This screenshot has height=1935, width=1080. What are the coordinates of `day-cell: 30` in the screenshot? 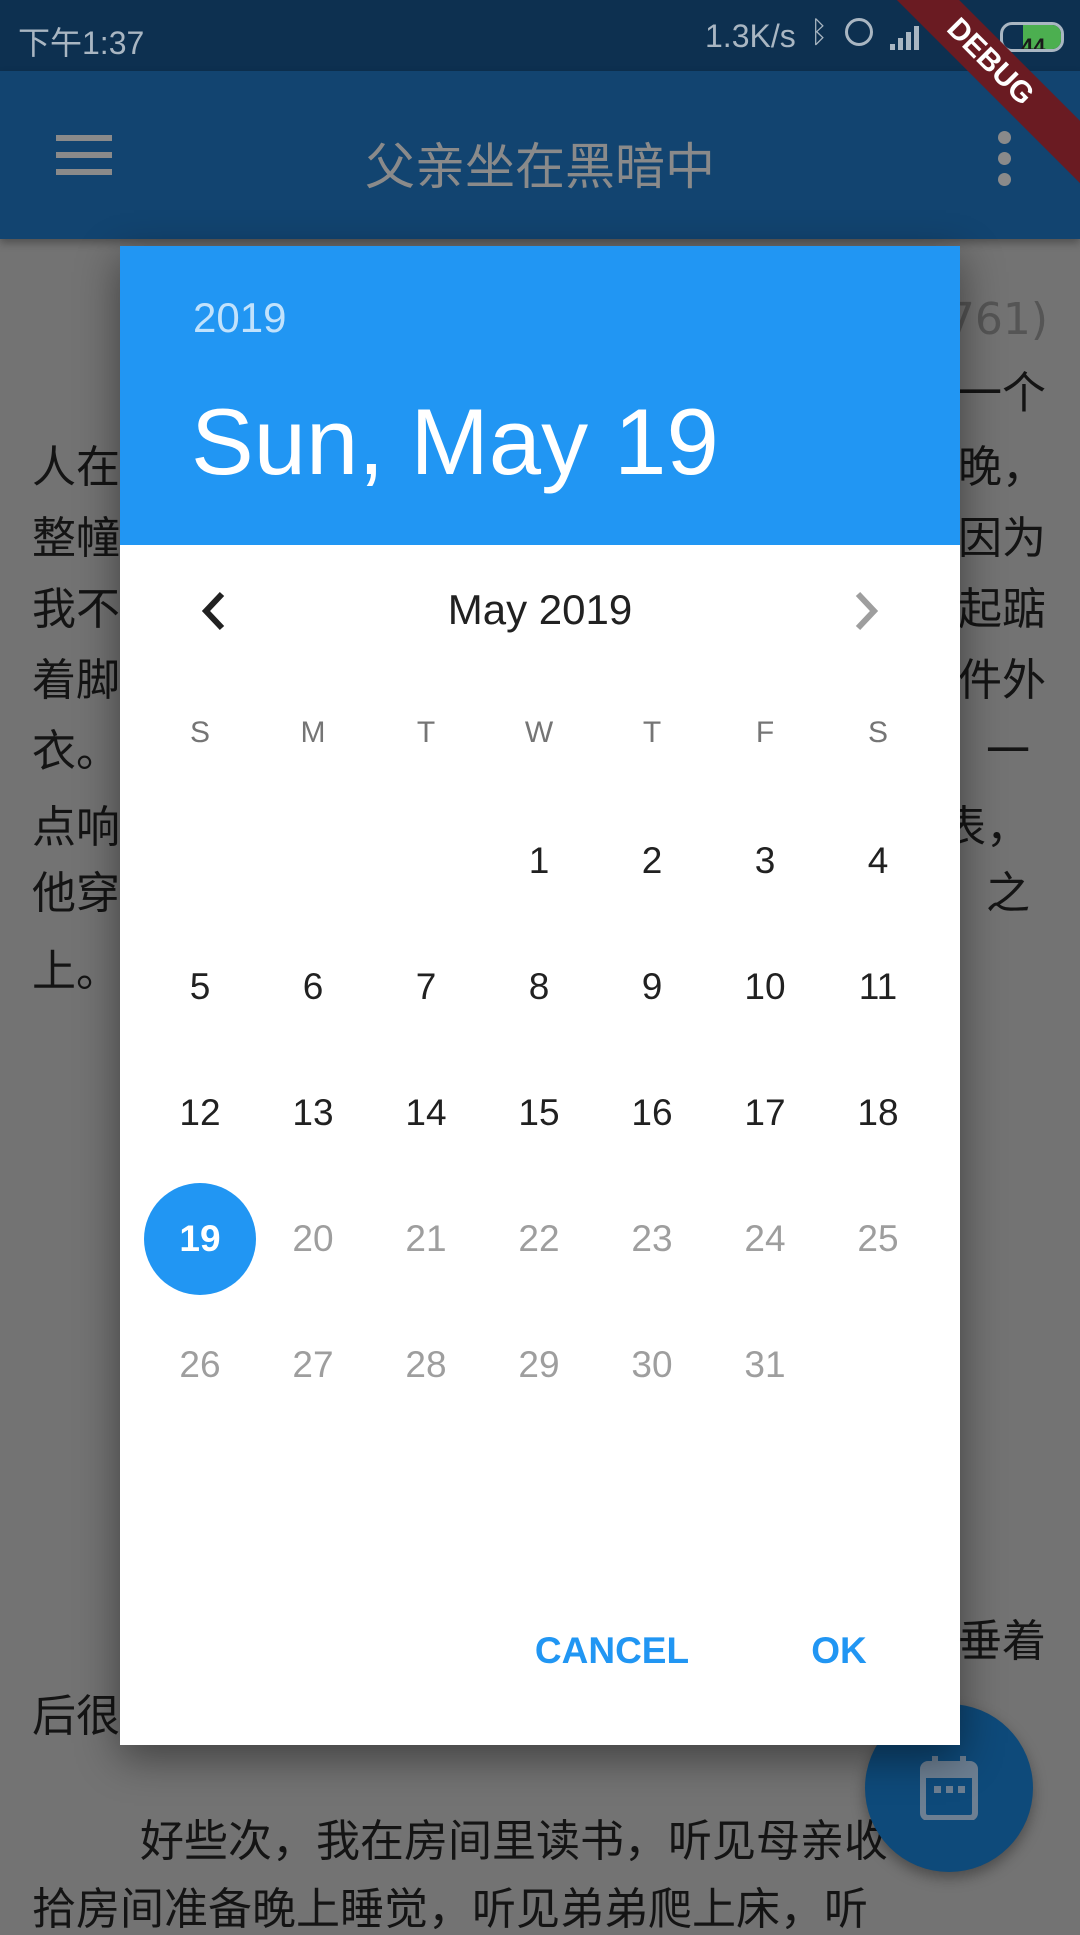 It's located at (652, 1364).